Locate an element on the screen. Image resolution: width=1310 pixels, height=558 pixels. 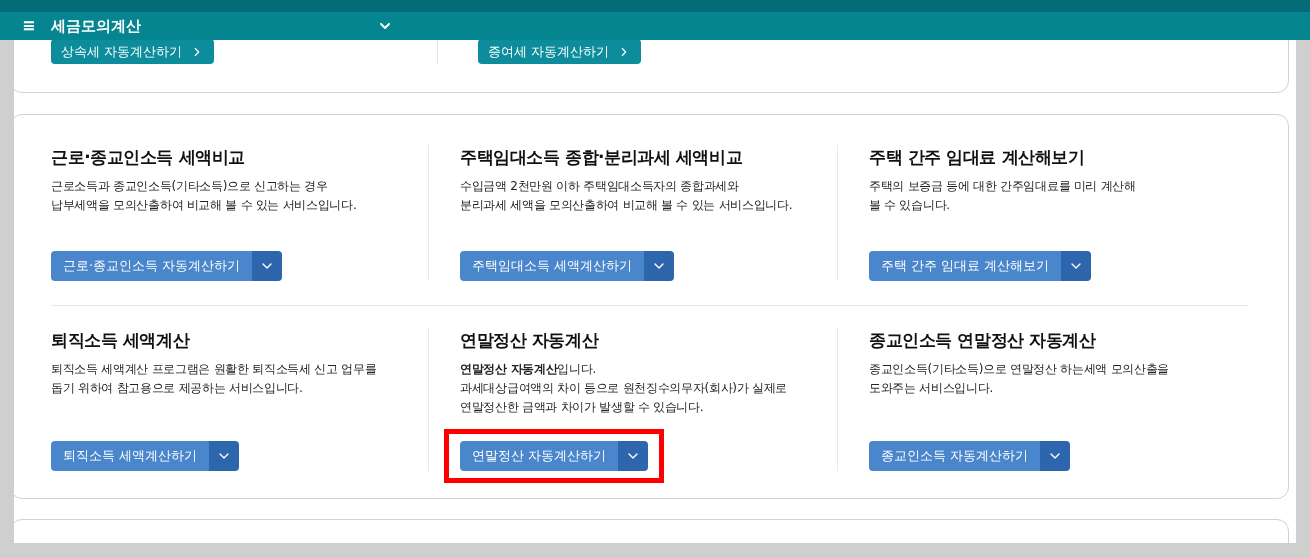
description-line: 볼 수 있습니다. is located at coordinates (910, 205).